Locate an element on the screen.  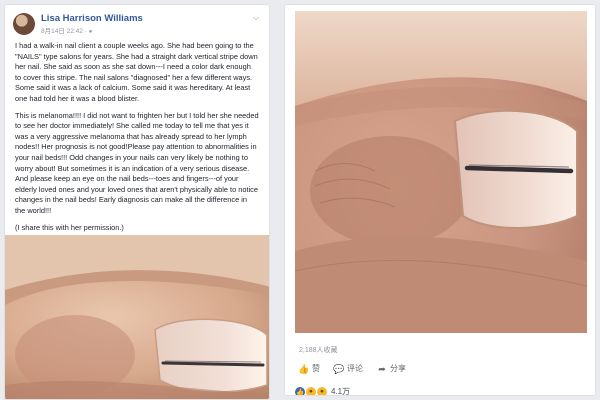
globe-icon: ● is located at coordinates (90, 31).